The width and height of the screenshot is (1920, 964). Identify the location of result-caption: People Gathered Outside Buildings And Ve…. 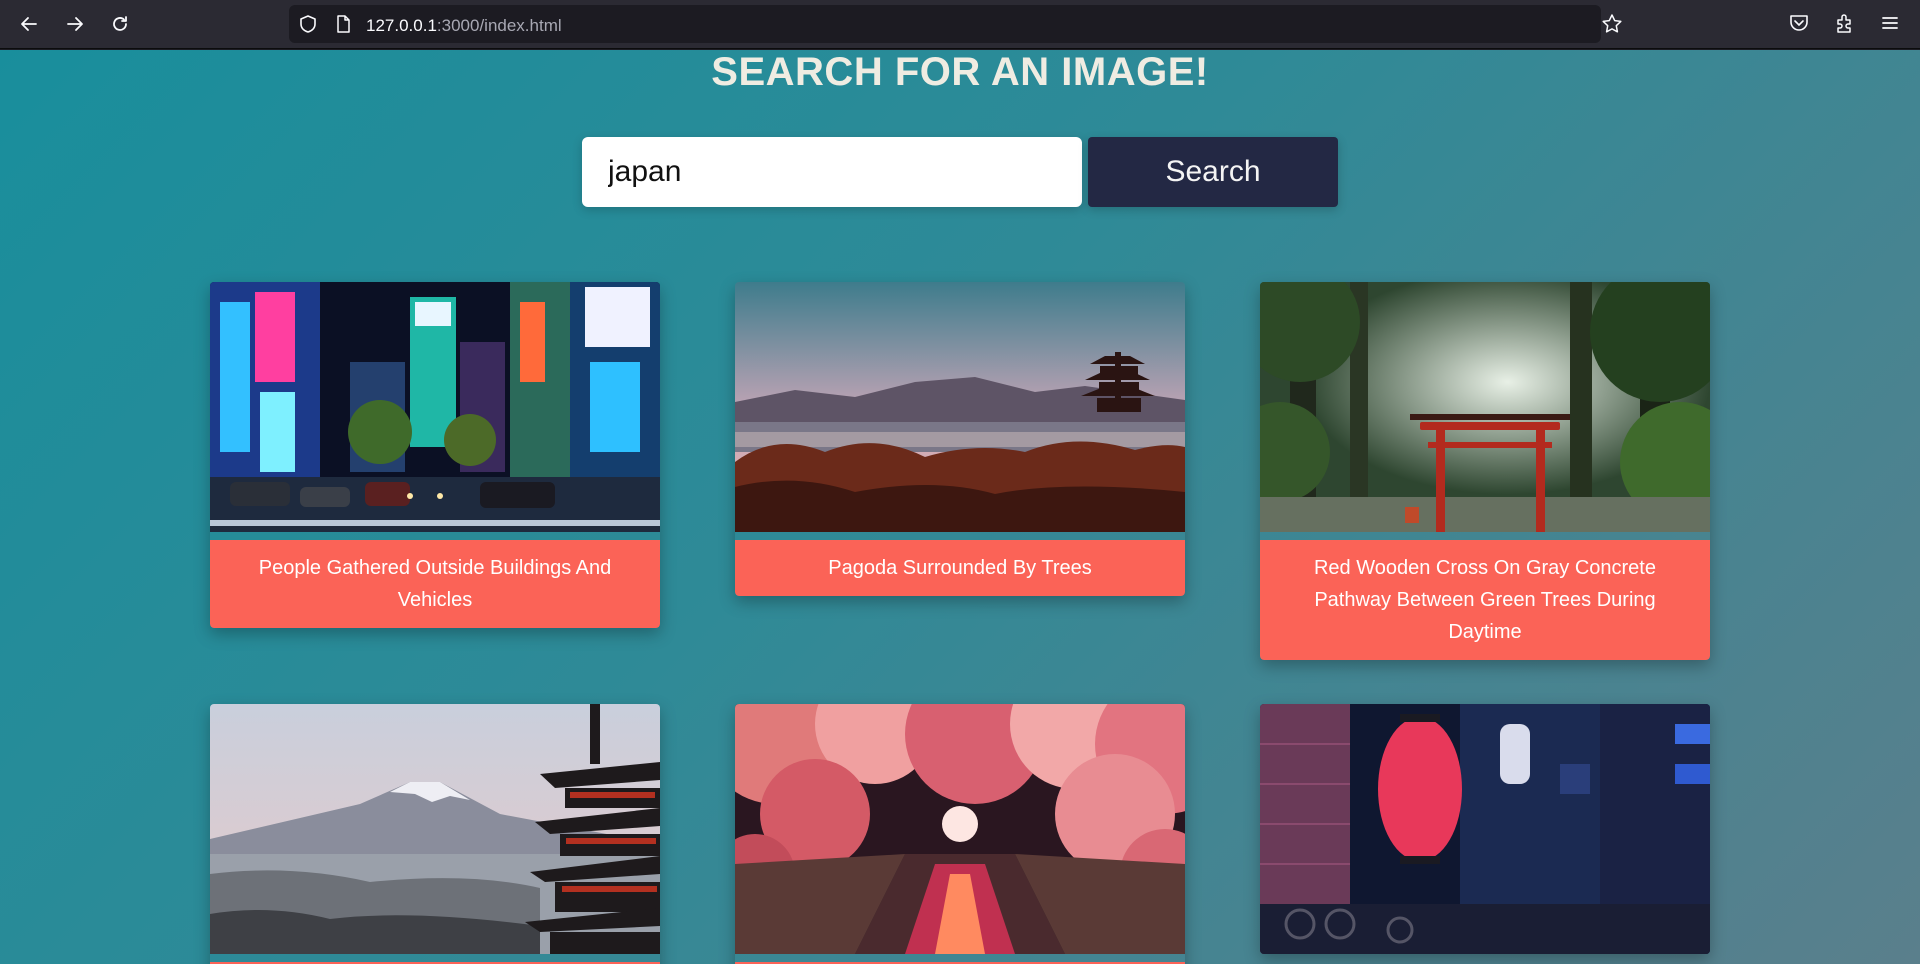
(435, 584).